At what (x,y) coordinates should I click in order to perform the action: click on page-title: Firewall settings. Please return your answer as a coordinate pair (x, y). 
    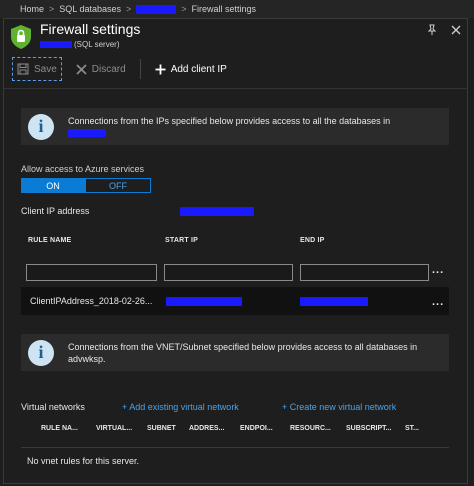
    Looking at the image, I should click on (90, 29).